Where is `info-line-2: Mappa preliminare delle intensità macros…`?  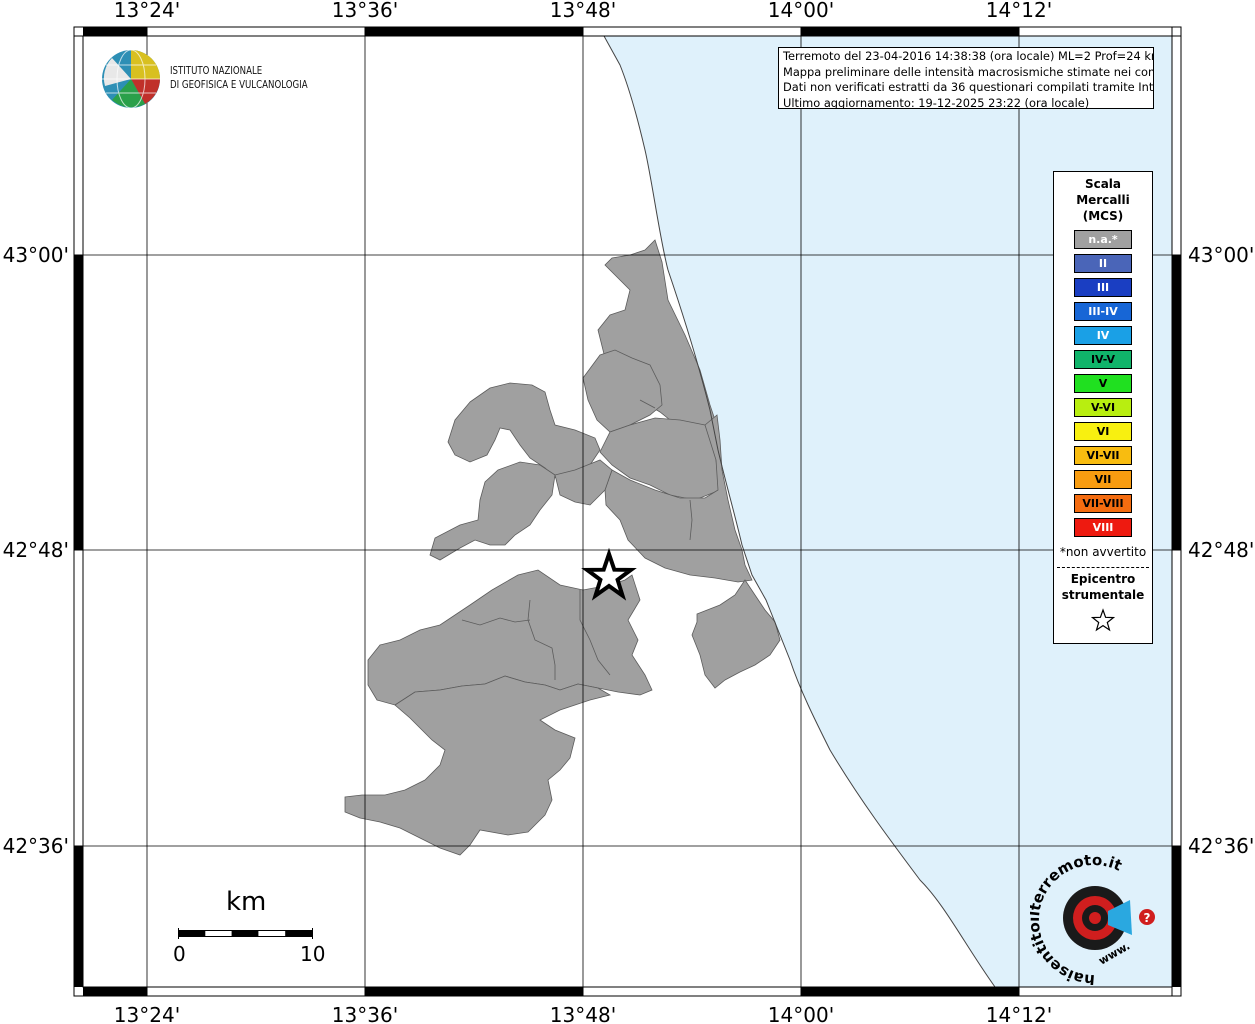 info-line-2: Mappa preliminare delle intensità macros… is located at coordinates (968, 71).